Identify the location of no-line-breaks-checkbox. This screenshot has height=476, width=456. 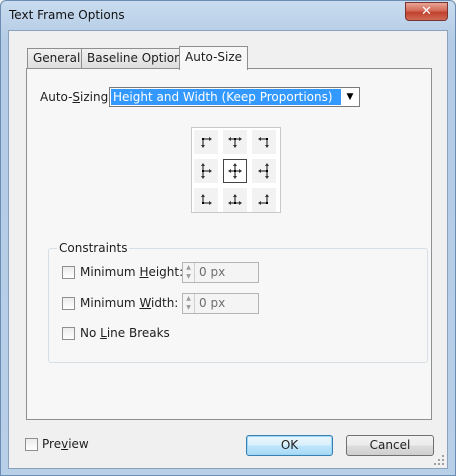
(68, 333).